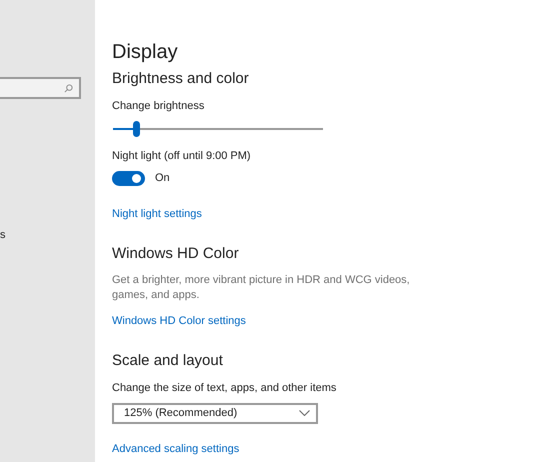 This screenshot has width=534, height=462. Describe the element at coordinates (225, 388) in the screenshot. I see `dropdown-label: Change the size of text, apps, and other items` at that location.